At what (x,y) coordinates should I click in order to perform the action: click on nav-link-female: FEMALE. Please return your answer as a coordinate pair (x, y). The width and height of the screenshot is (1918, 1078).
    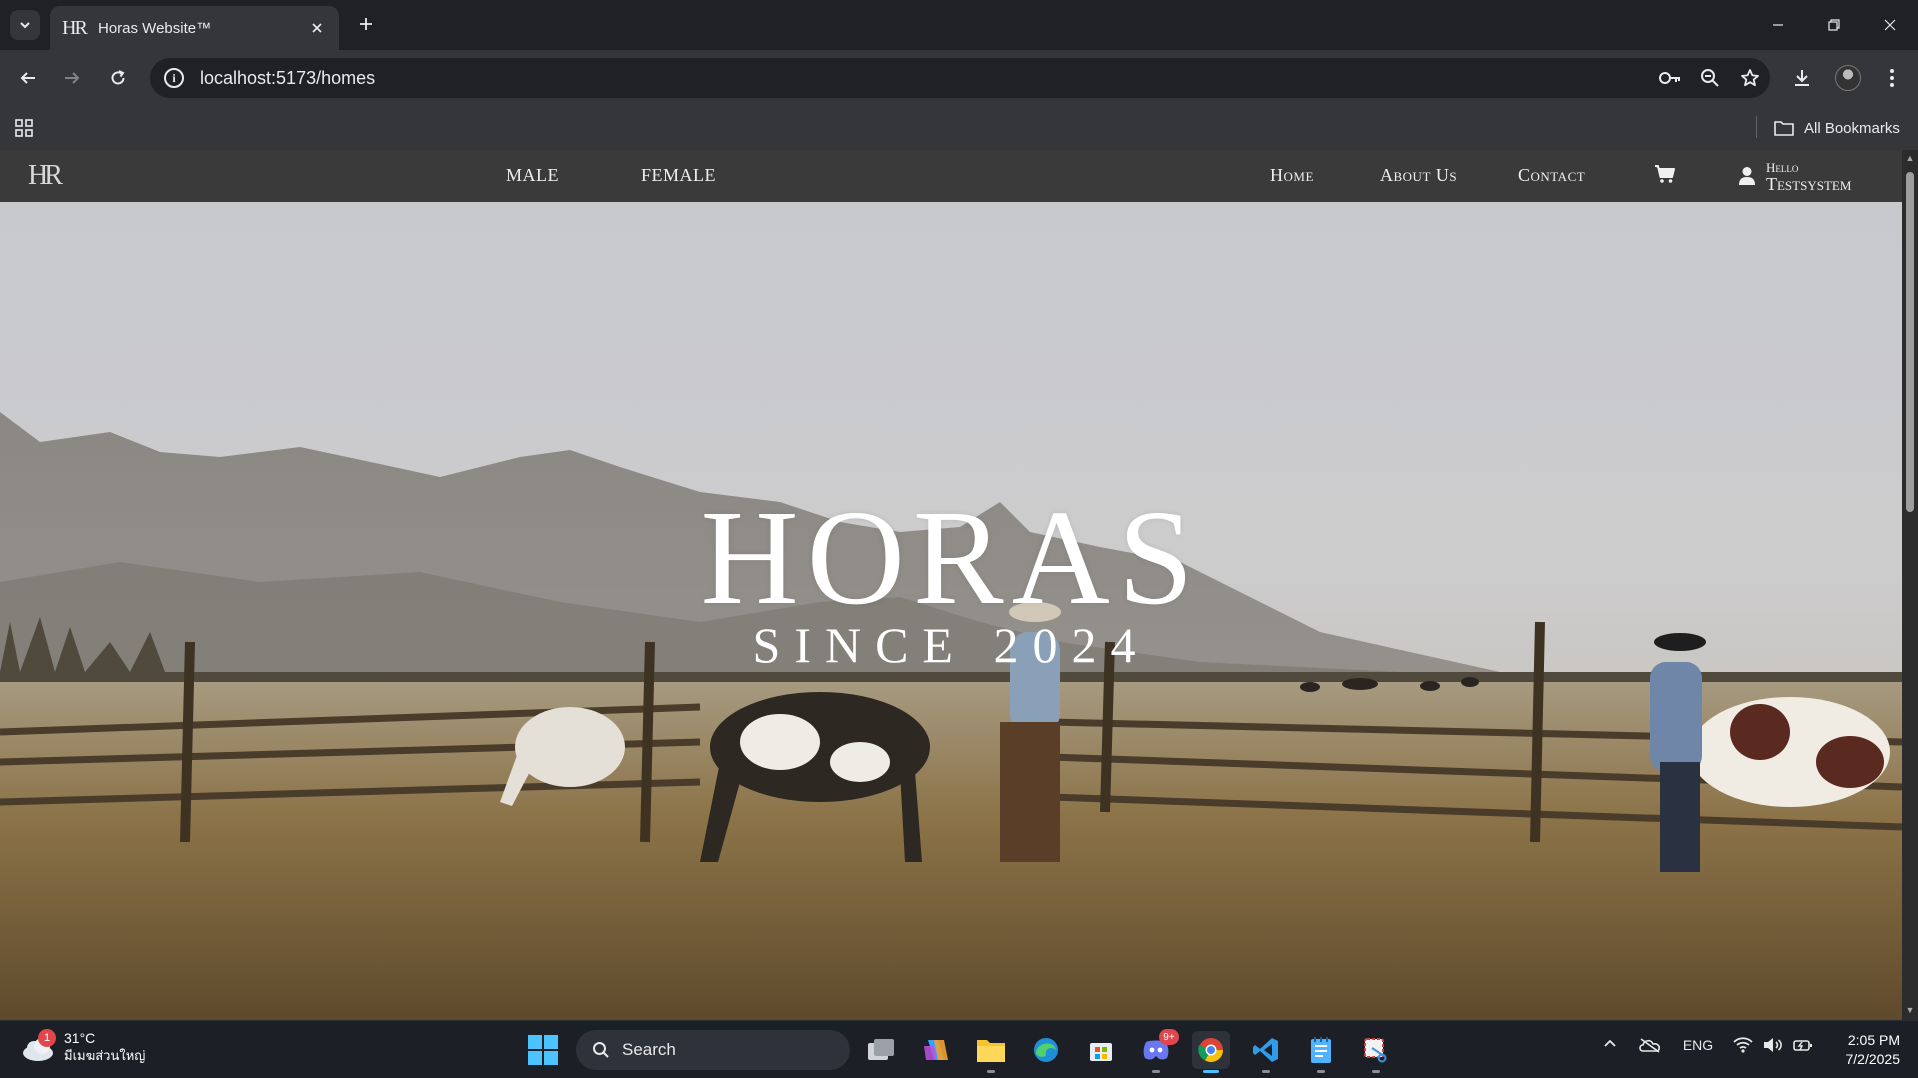
    Looking at the image, I should click on (678, 175).